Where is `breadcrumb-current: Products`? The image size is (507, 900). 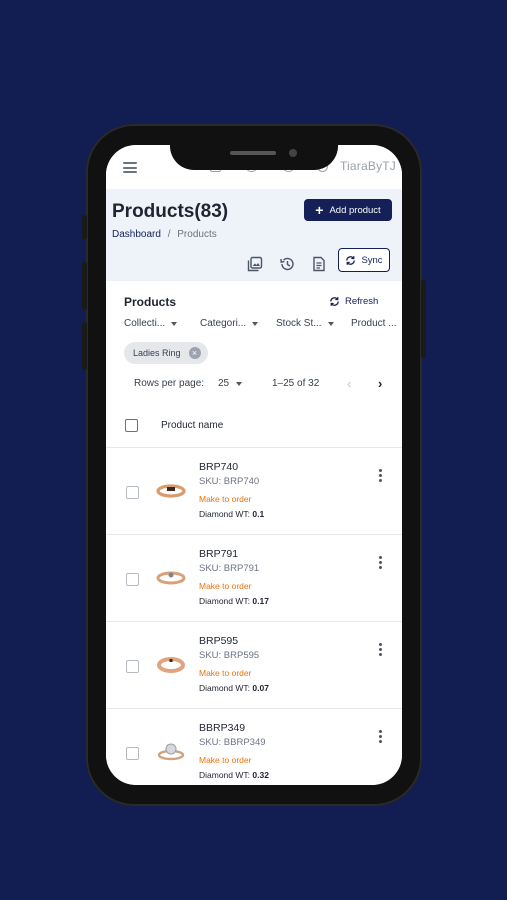
breadcrumb-current: Products is located at coordinates (197, 234).